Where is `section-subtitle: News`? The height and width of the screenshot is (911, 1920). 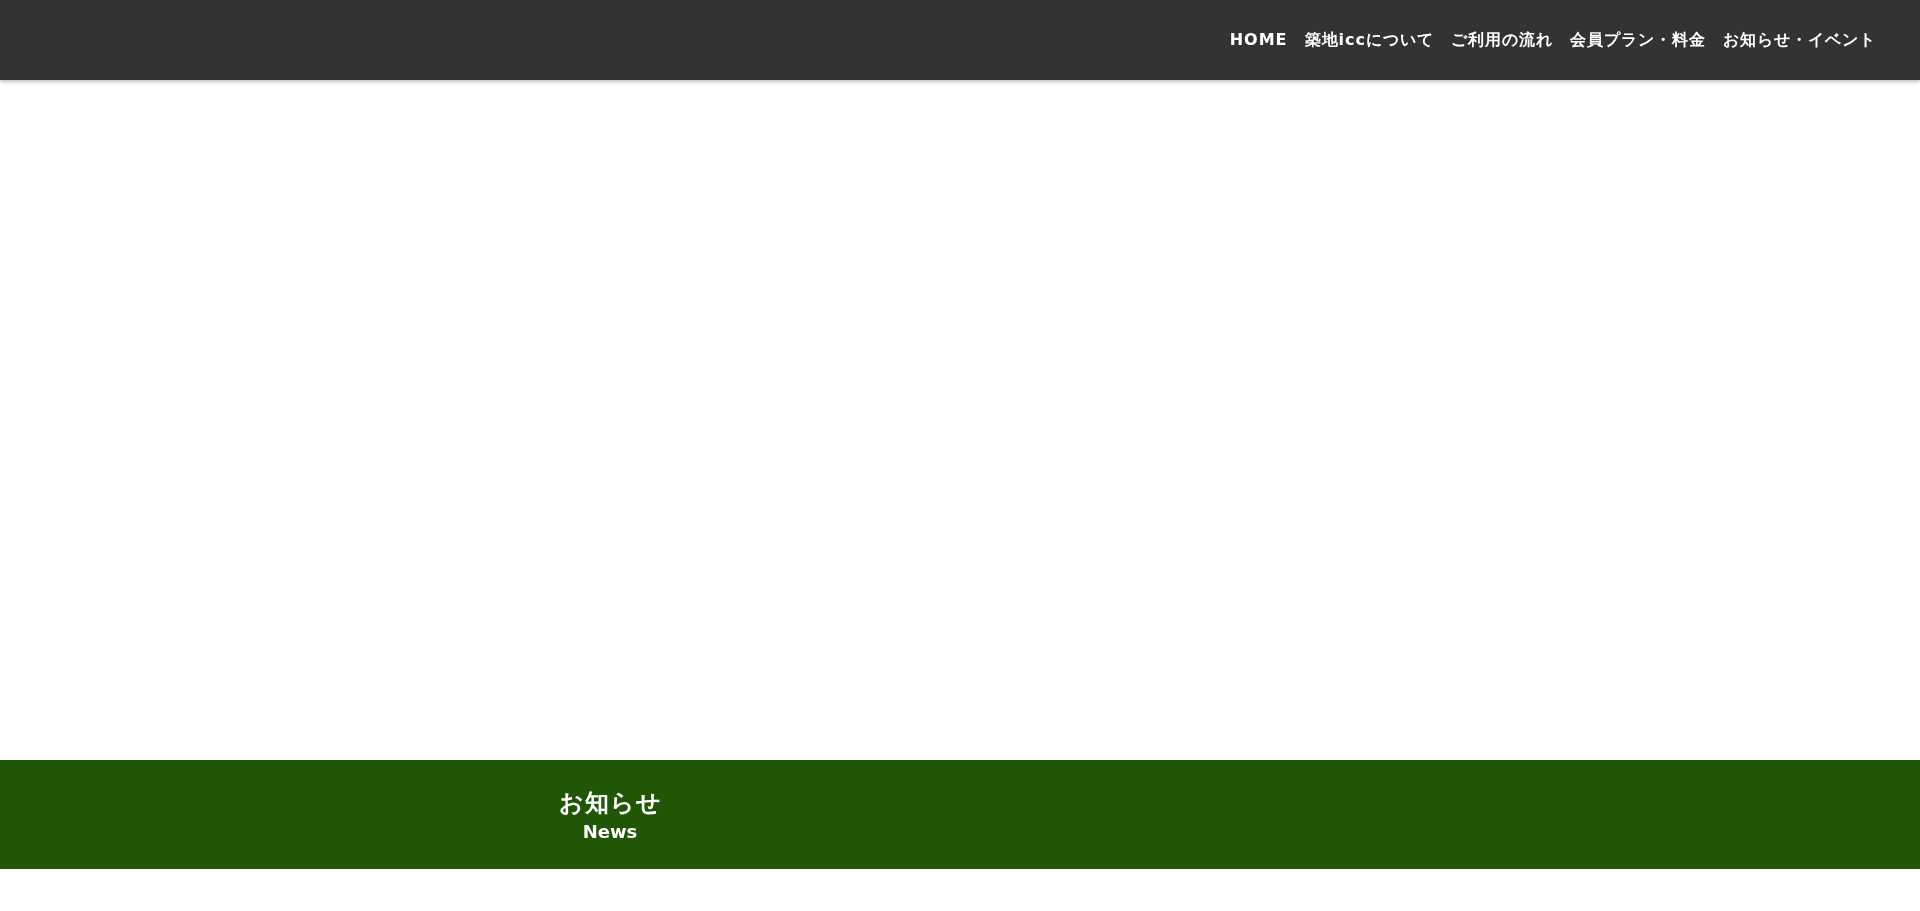
section-subtitle: News is located at coordinates (610, 831).